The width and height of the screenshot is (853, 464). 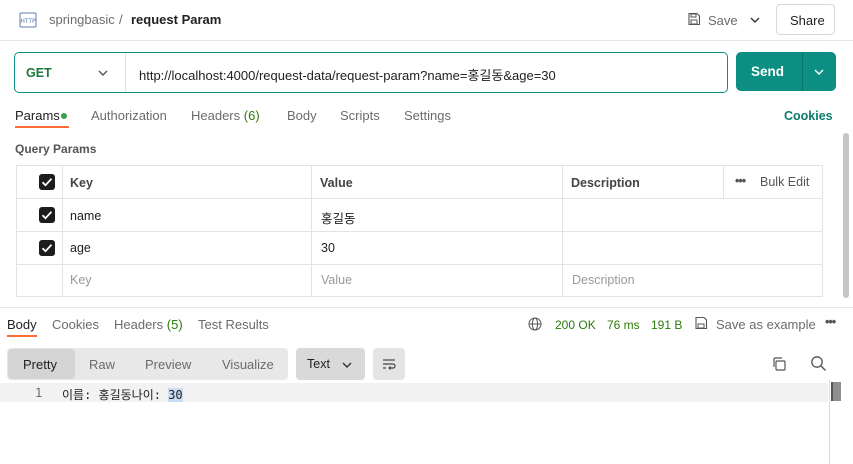 I want to click on wrap-lines-icon, so click(x=389, y=364).